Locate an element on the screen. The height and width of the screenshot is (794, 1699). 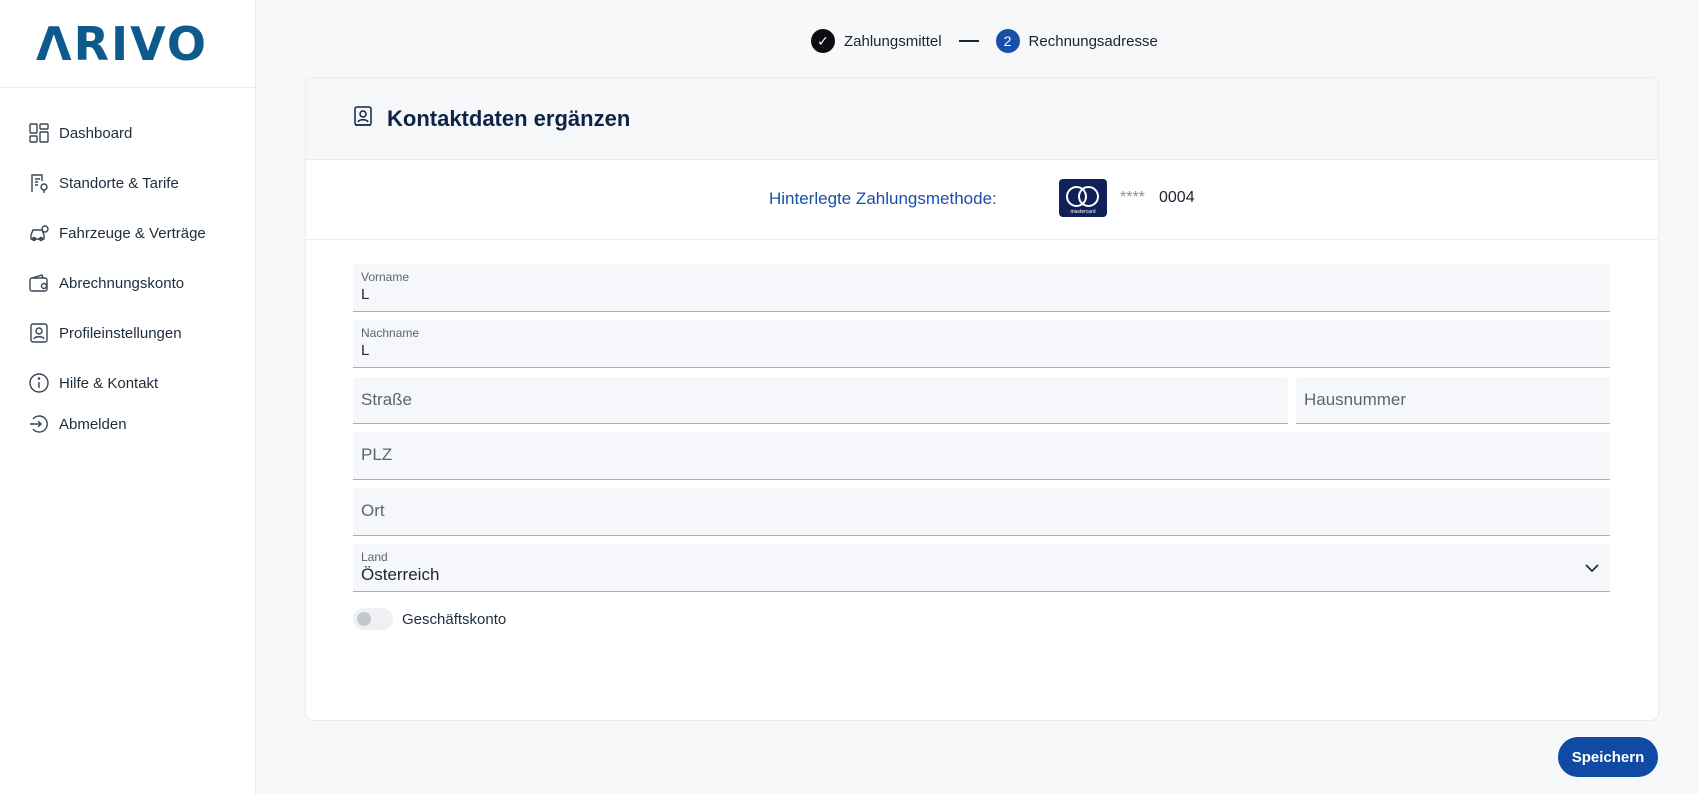
sidebar-item-label: Fahrzeuge & Verträge is located at coordinates (132, 233).